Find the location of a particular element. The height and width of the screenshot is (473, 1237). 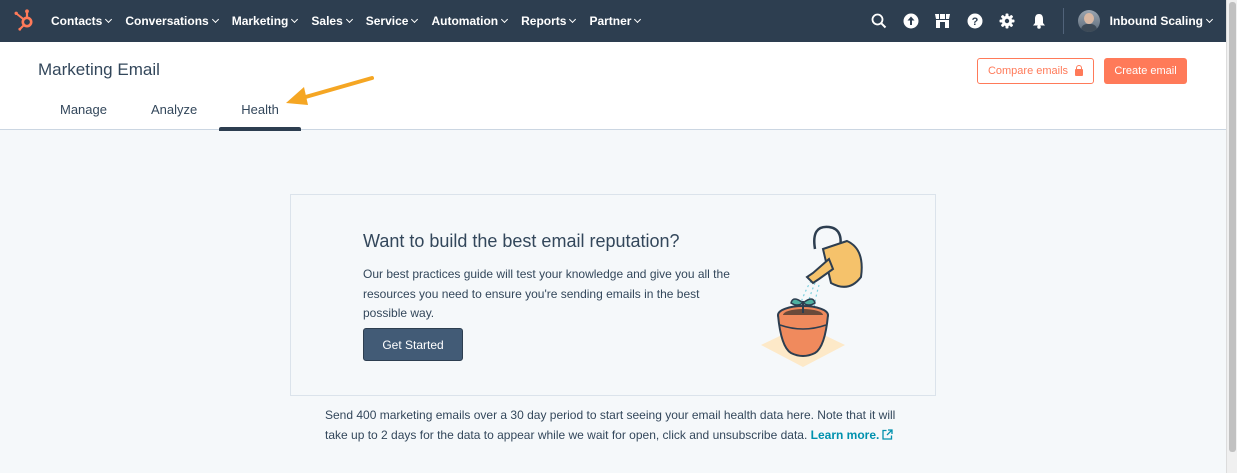

help-icon: ? is located at coordinates (975, 21).